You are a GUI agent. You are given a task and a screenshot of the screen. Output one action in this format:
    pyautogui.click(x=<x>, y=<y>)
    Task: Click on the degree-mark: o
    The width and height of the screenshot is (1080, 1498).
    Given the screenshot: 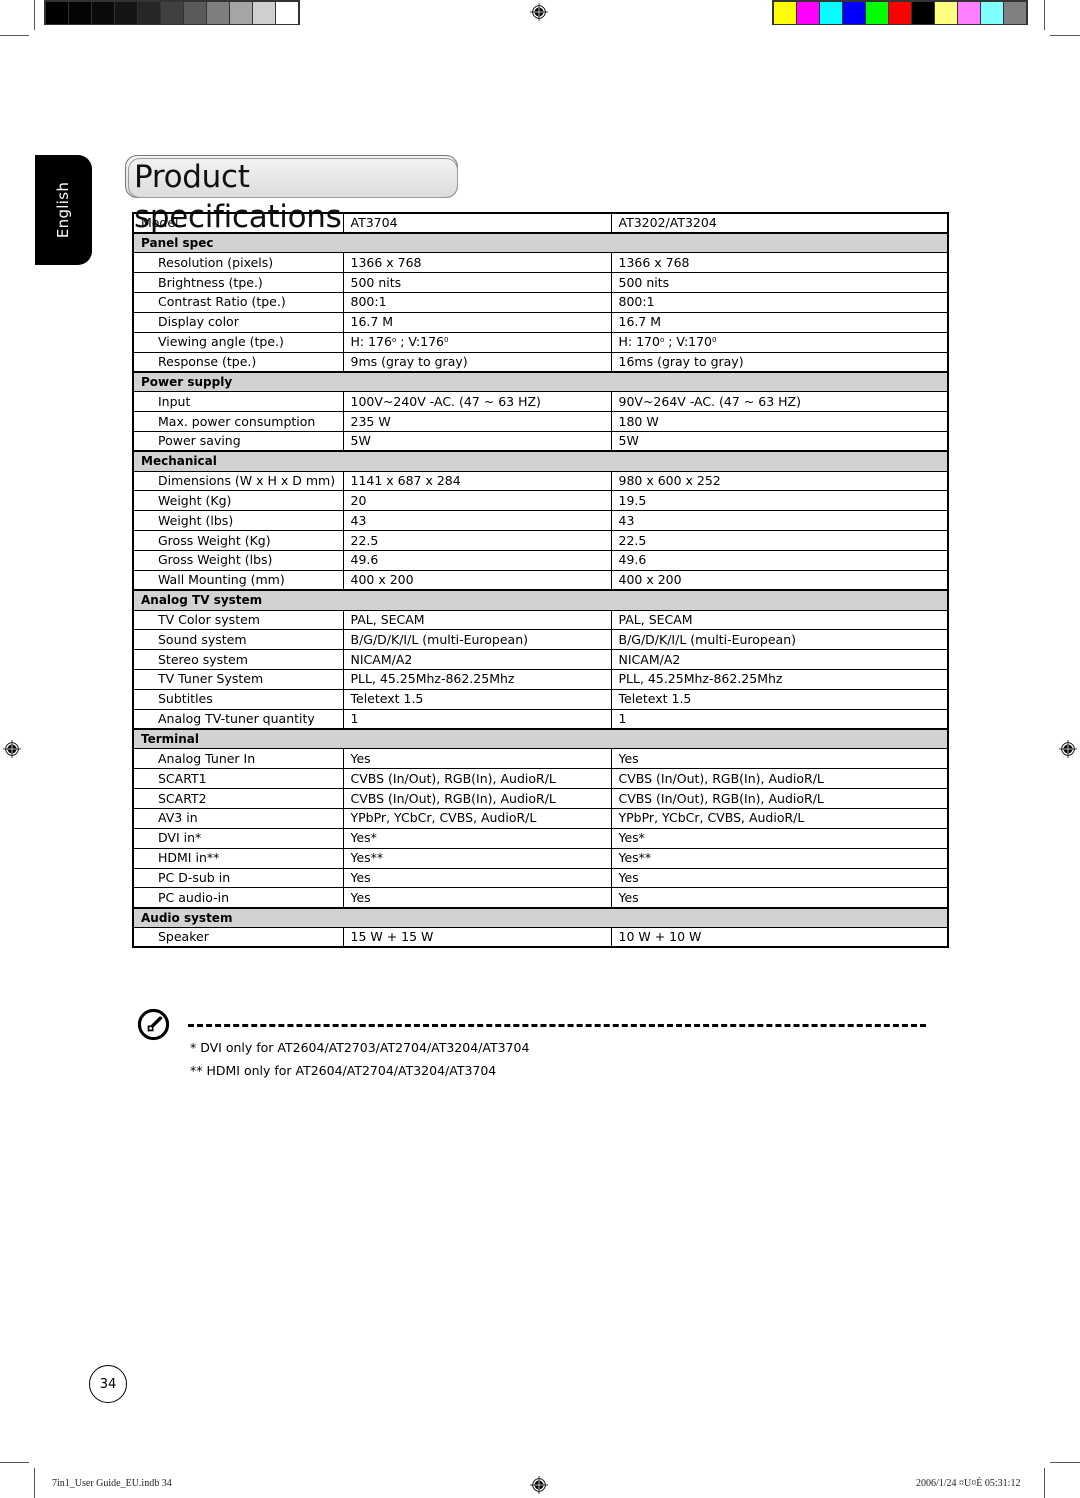 What is the action you would take?
    pyautogui.click(x=662, y=340)
    